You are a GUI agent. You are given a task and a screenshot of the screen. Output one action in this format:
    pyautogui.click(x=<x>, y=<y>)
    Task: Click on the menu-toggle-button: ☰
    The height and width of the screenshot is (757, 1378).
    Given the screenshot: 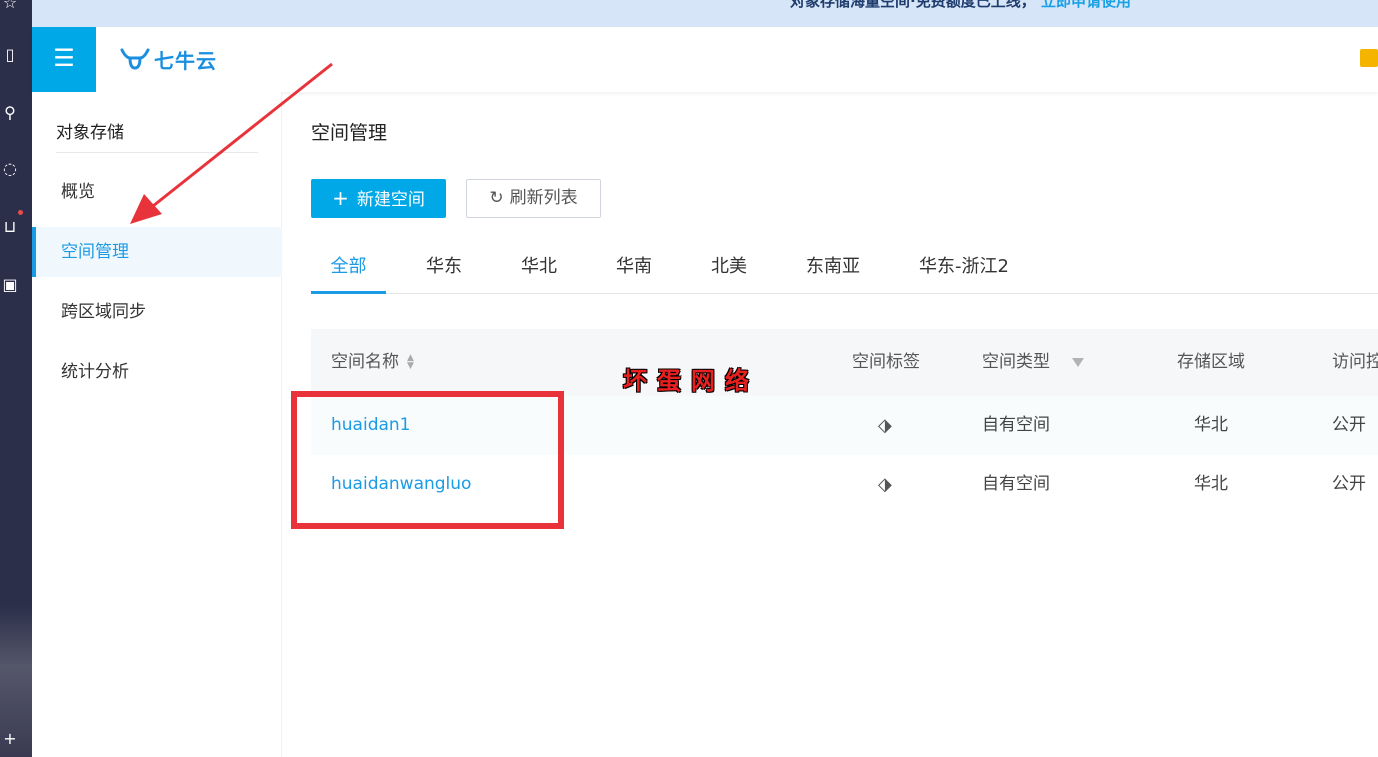 What is the action you would take?
    pyautogui.click(x=64, y=59)
    